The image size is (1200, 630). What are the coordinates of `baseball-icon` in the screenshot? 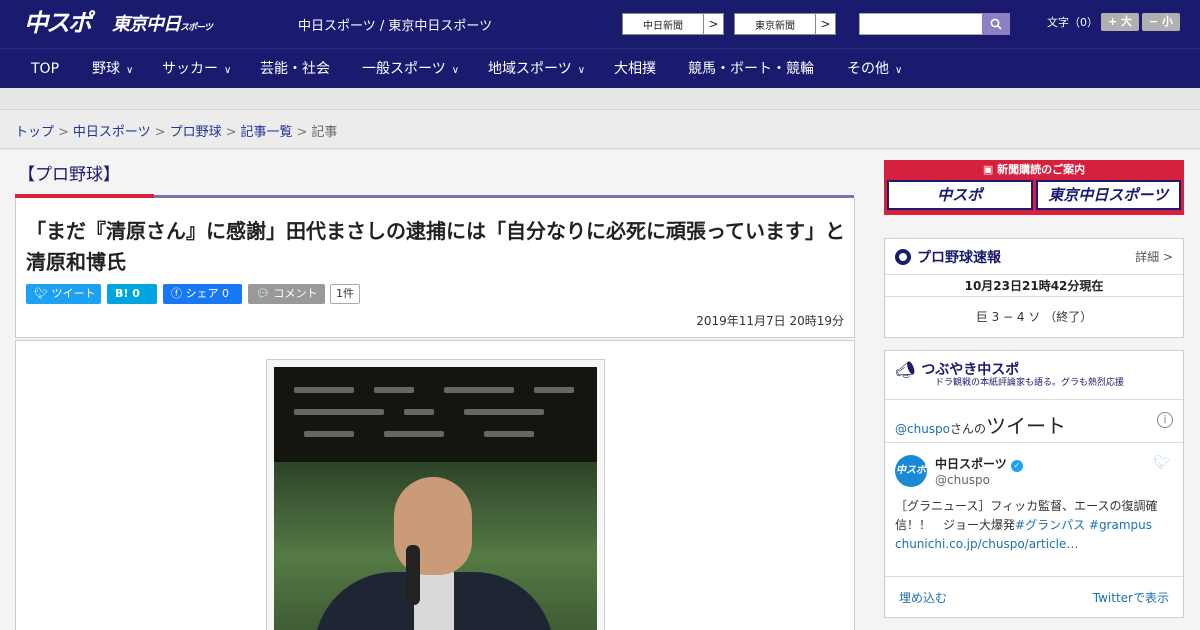 It's located at (903, 256).